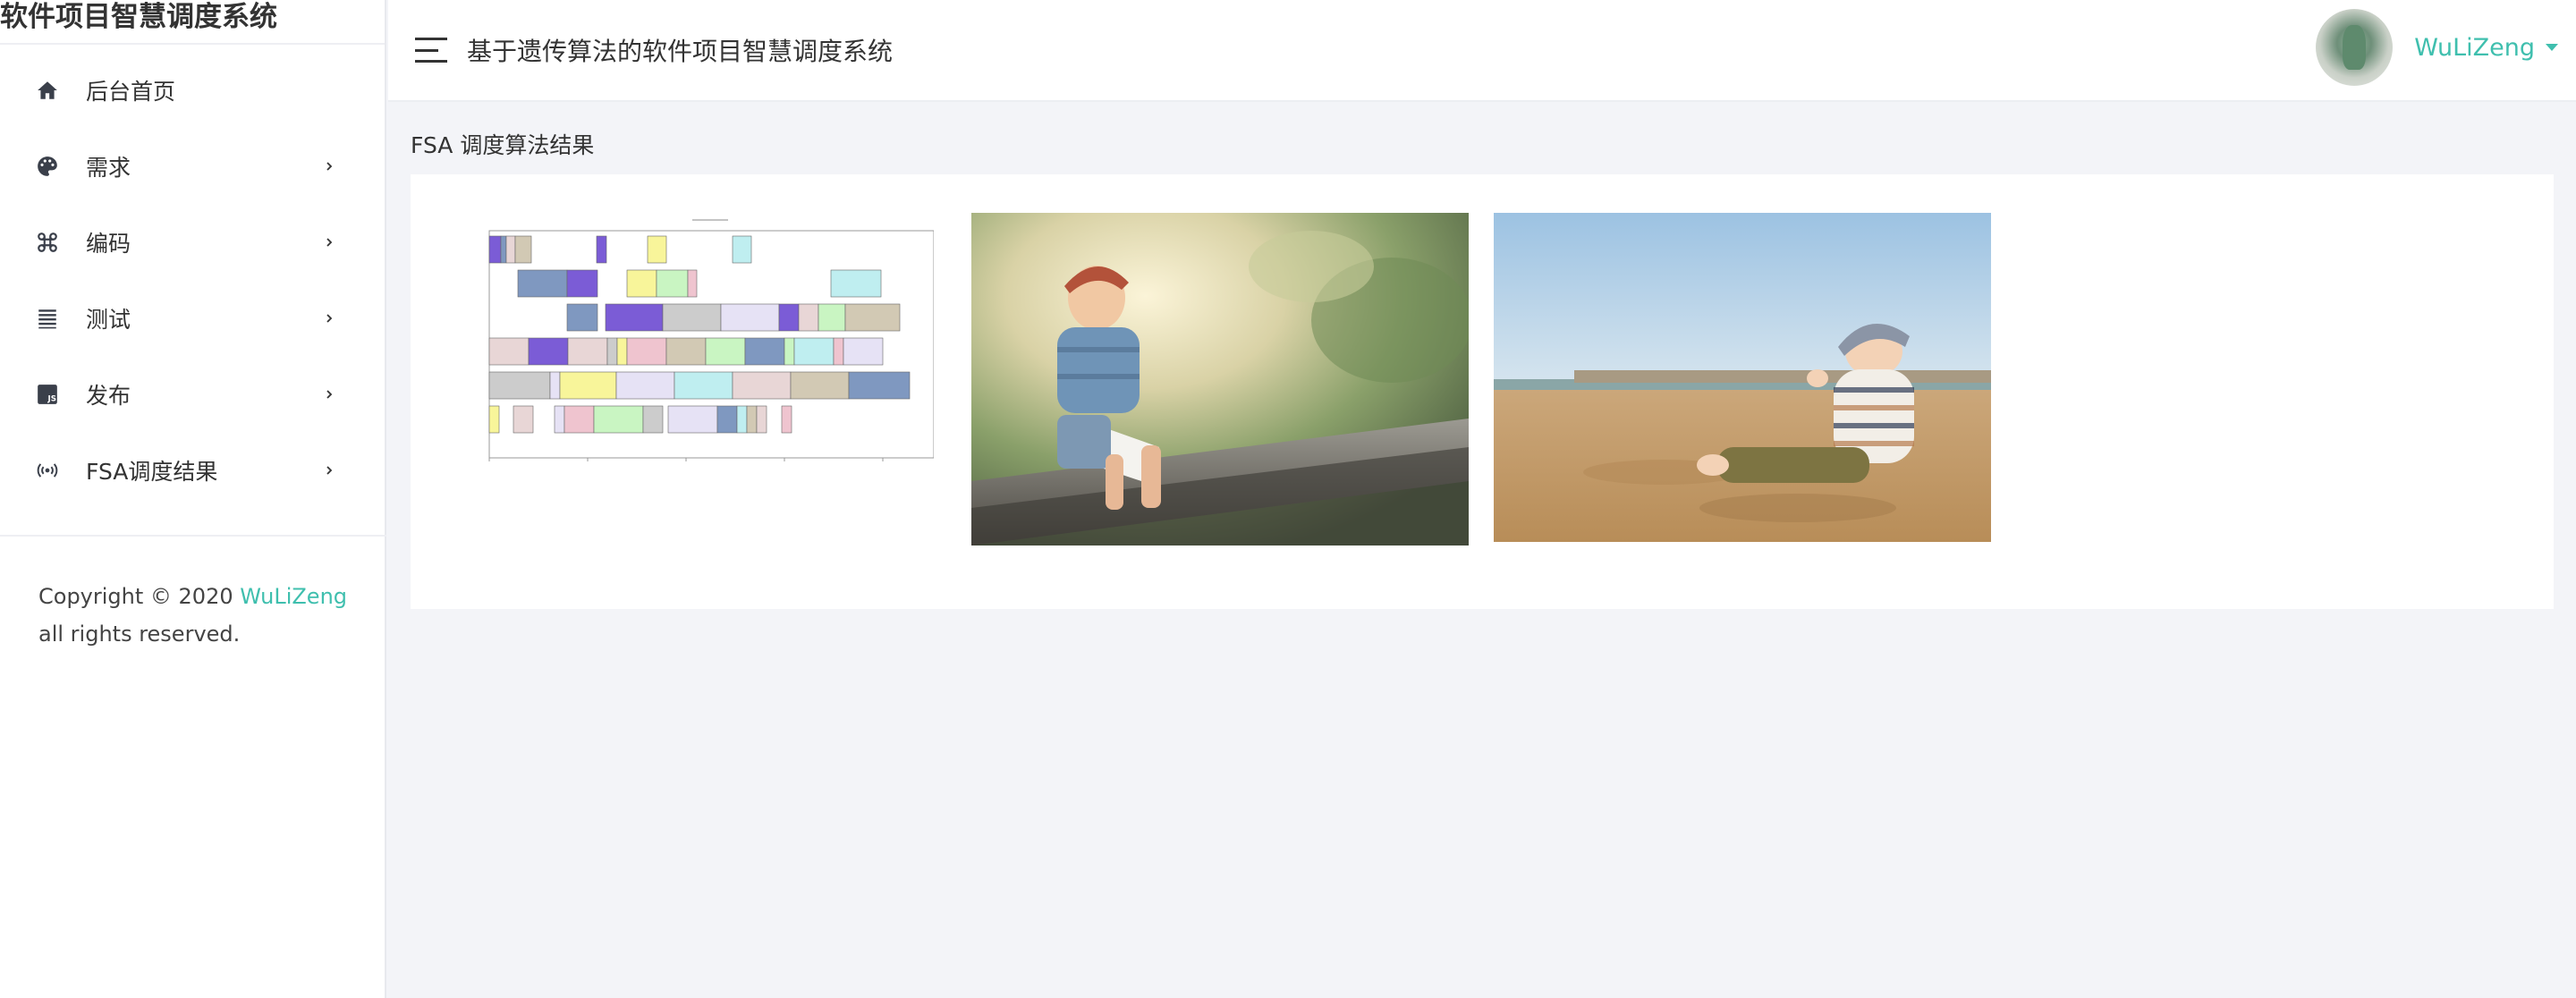  Describe the element at coordinates (503, 145) in the screenshot. I see `page-title: FSA 调度算法结果` at that location.